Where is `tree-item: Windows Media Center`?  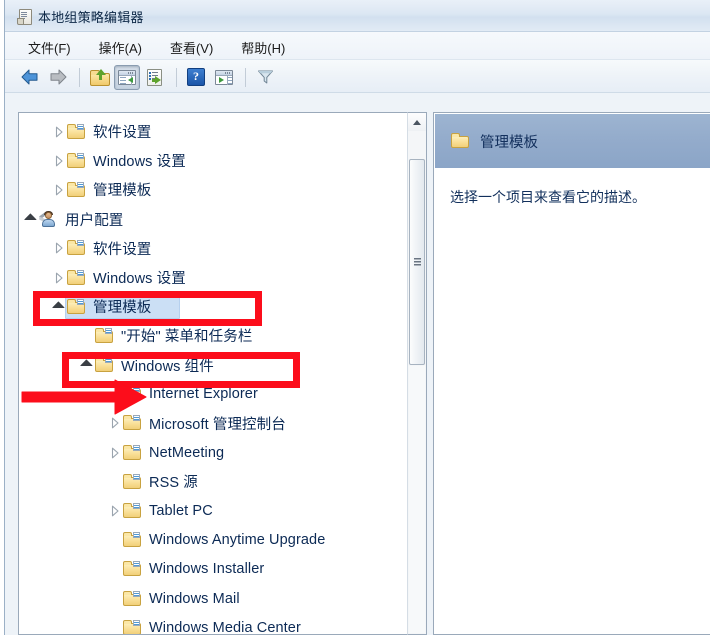 tree-item: Windows Media Center is located at coordinates (212, 624).